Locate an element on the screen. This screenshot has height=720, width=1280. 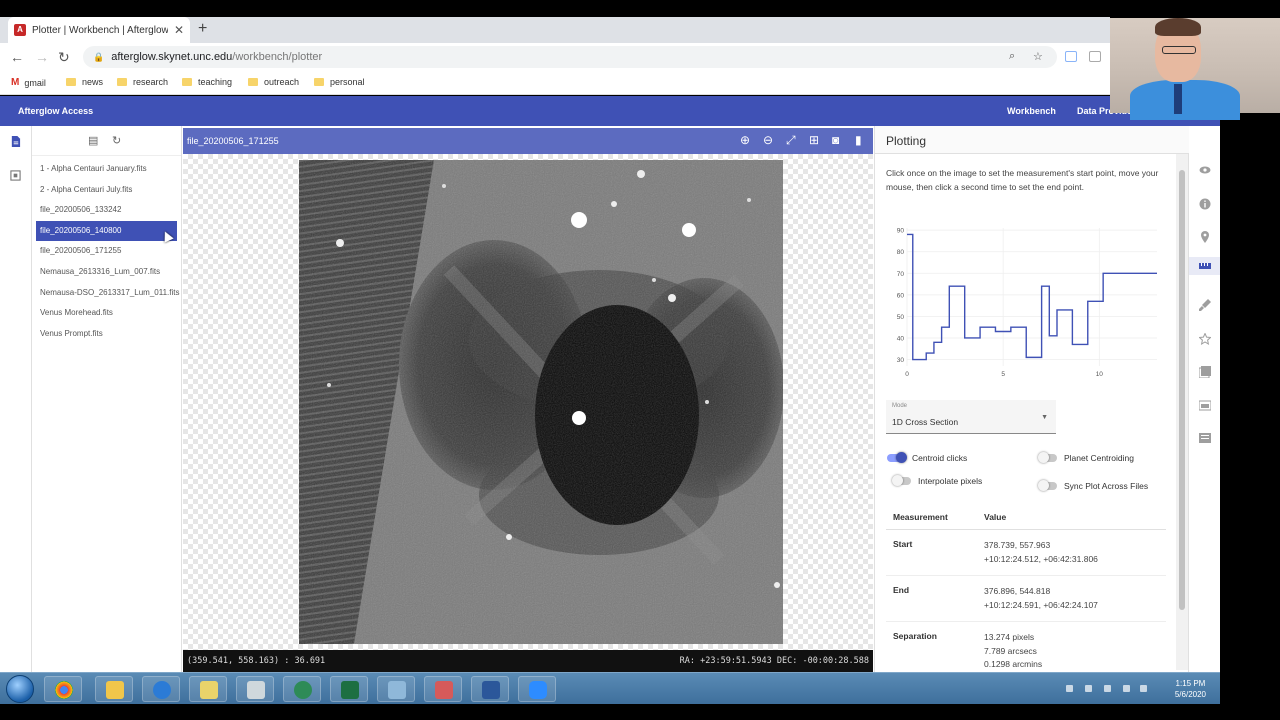
toggle-track is located at coordinates (897, 457).